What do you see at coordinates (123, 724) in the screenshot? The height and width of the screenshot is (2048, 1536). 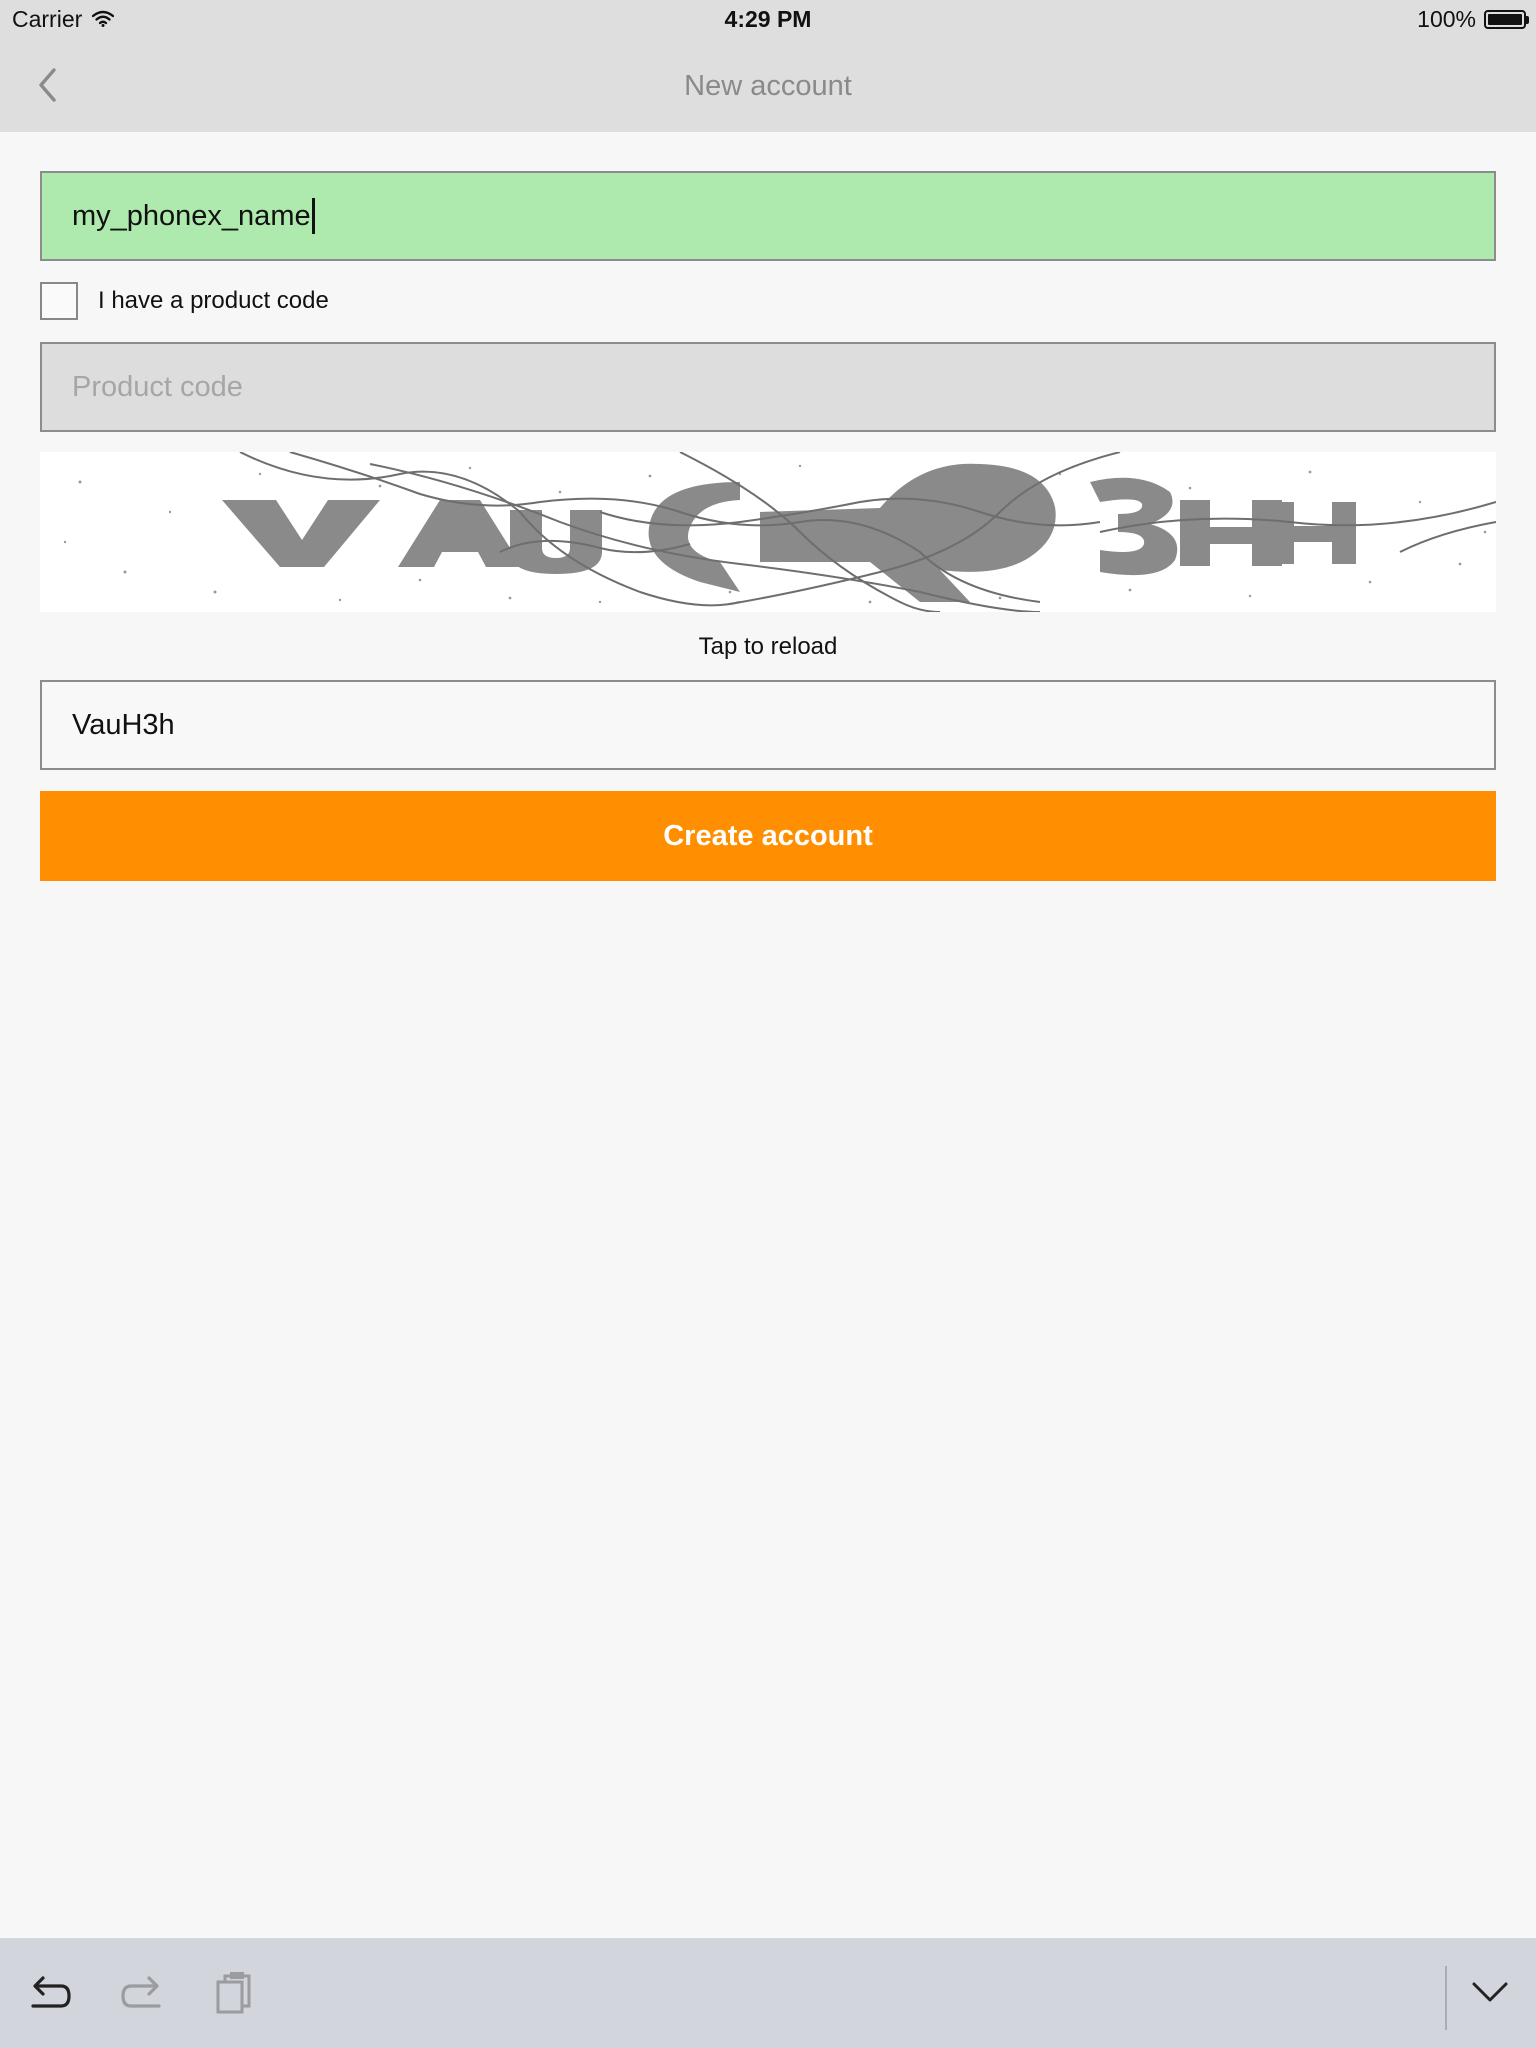 I see `captcha-value: VauH3h` at bounding box center [123, 724].